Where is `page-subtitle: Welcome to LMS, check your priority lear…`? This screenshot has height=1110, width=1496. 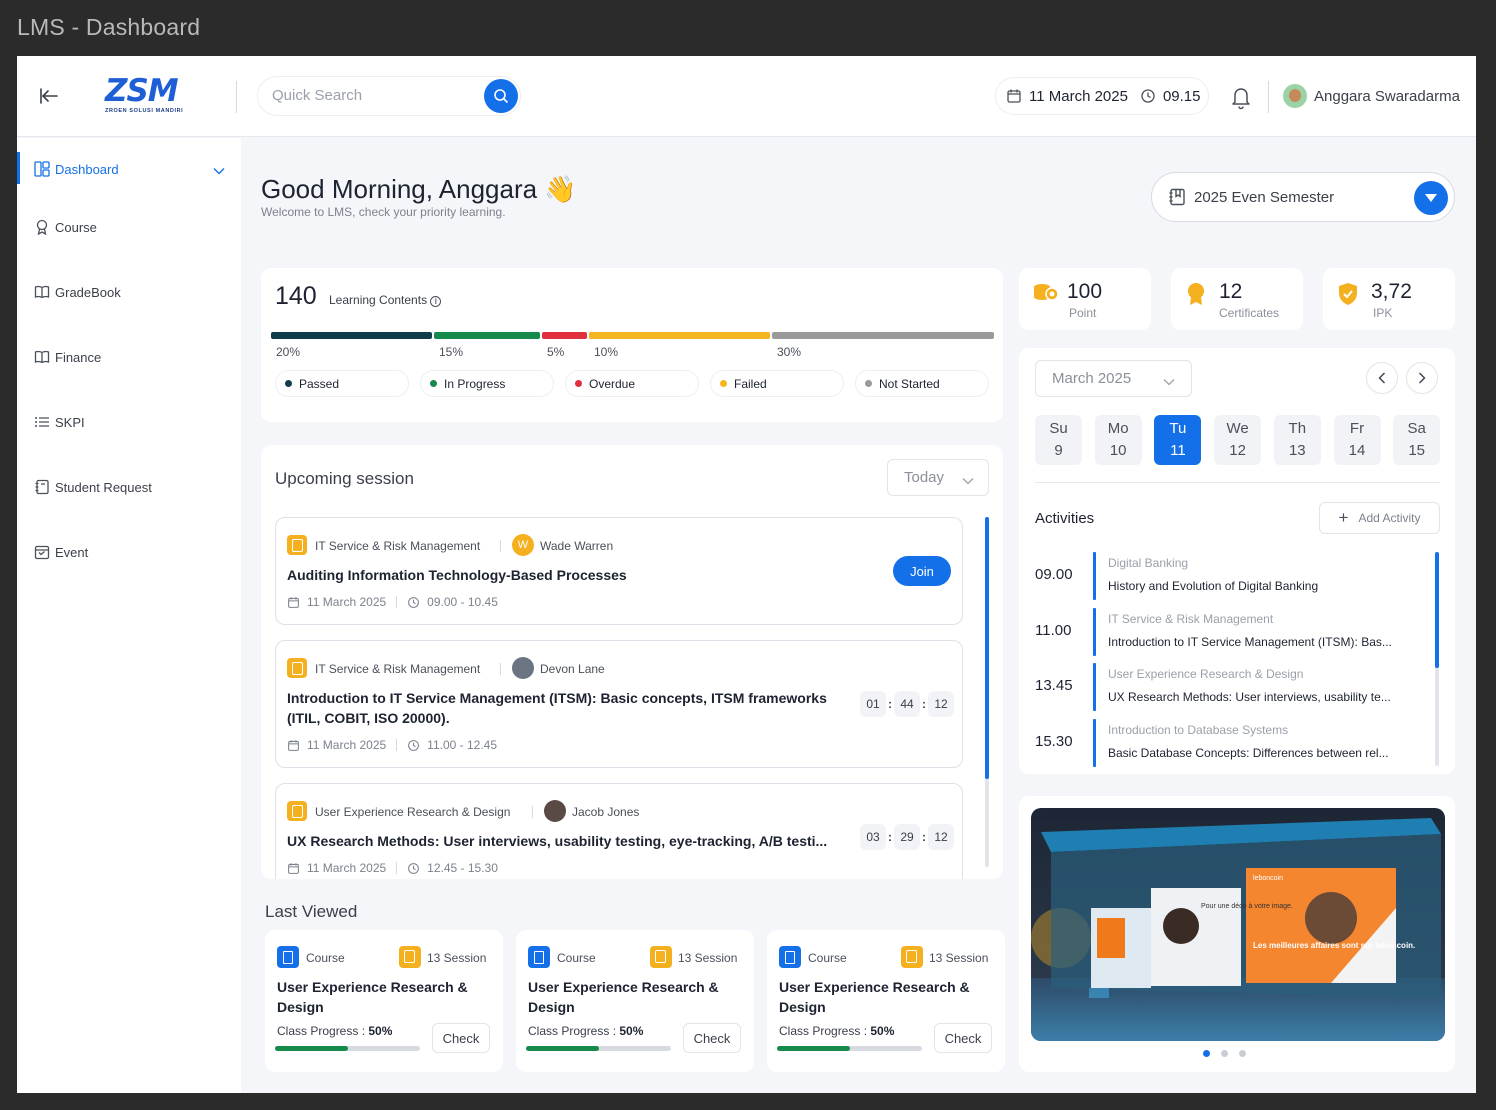
page-subtitle: Welcome to LMS, check your priority lear… is located at coordinates (383, 212).